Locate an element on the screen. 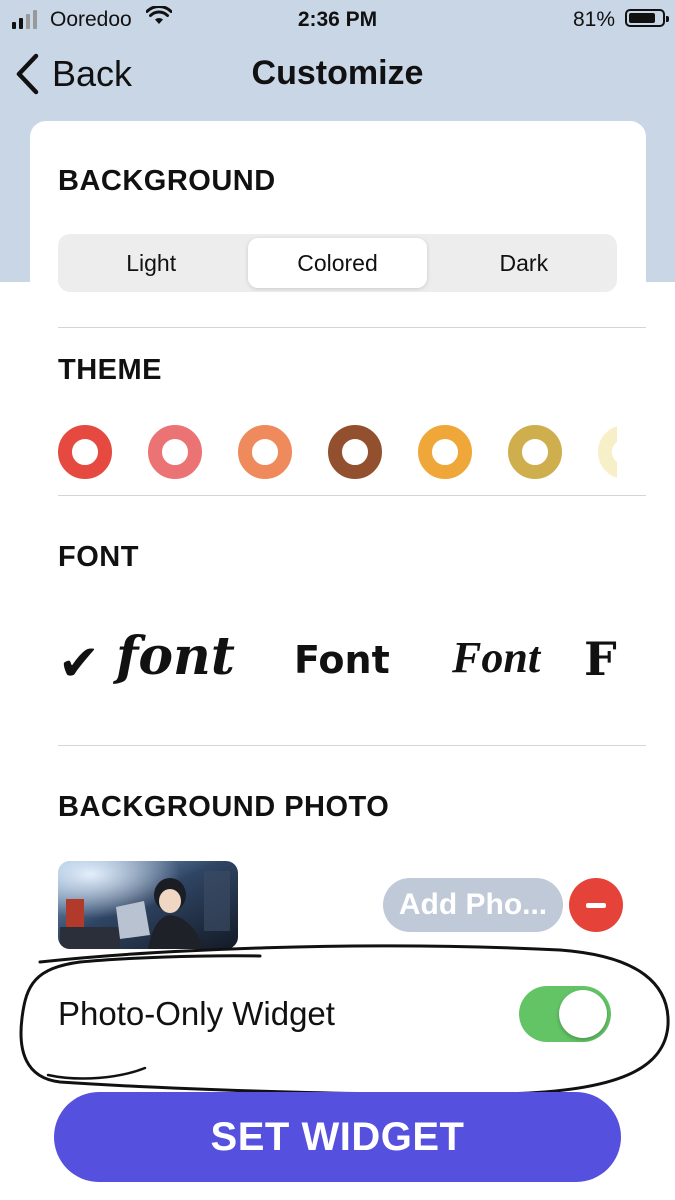  battery-icon is located at coordinates (647, 18).